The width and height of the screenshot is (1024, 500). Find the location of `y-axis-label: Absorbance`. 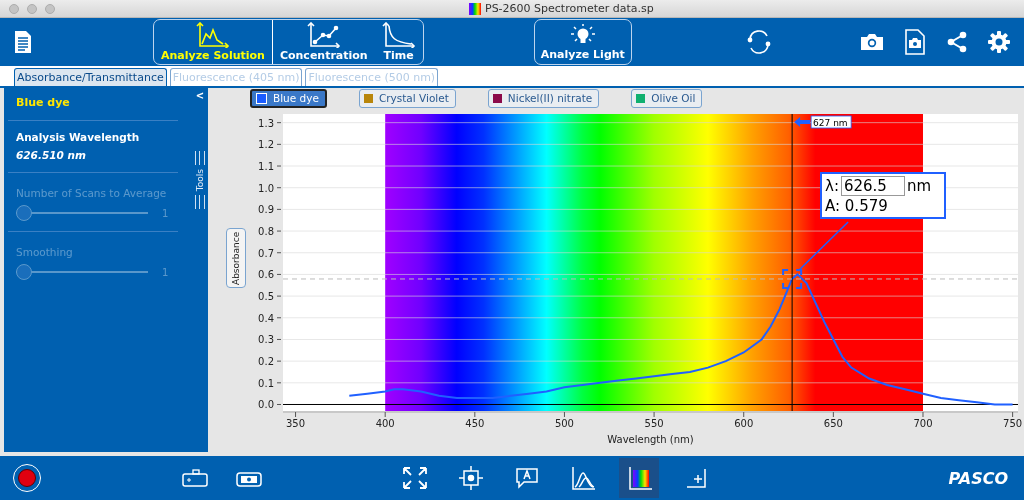

y-axis-label: Absorbance is located at coordinates (236, 258).